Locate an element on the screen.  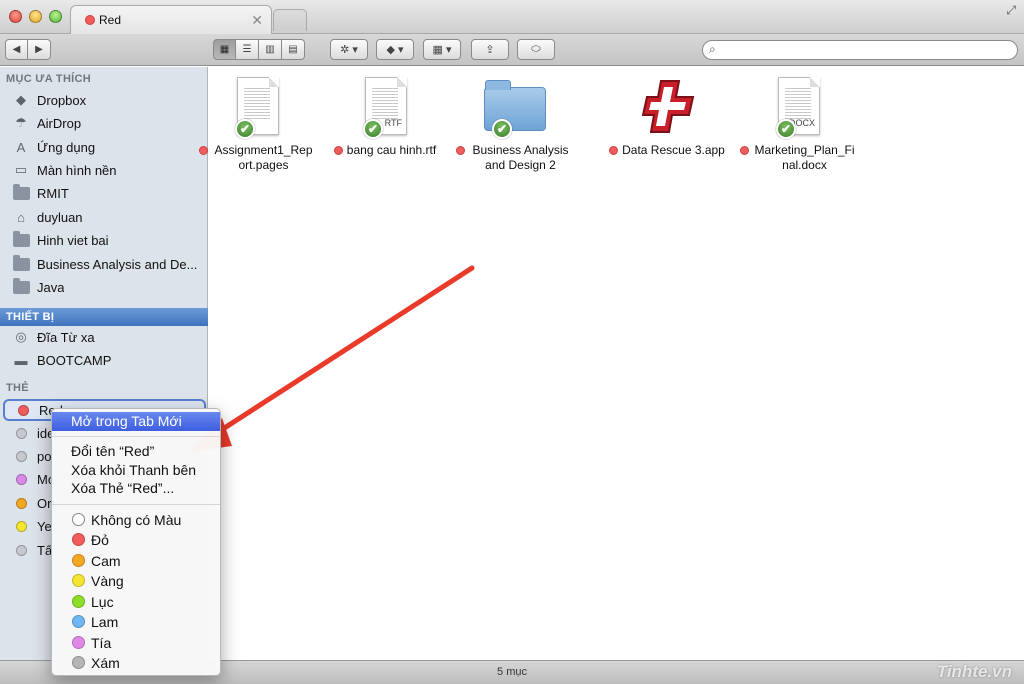
column-view-button: ▥ is located at coordinates (270, 49).